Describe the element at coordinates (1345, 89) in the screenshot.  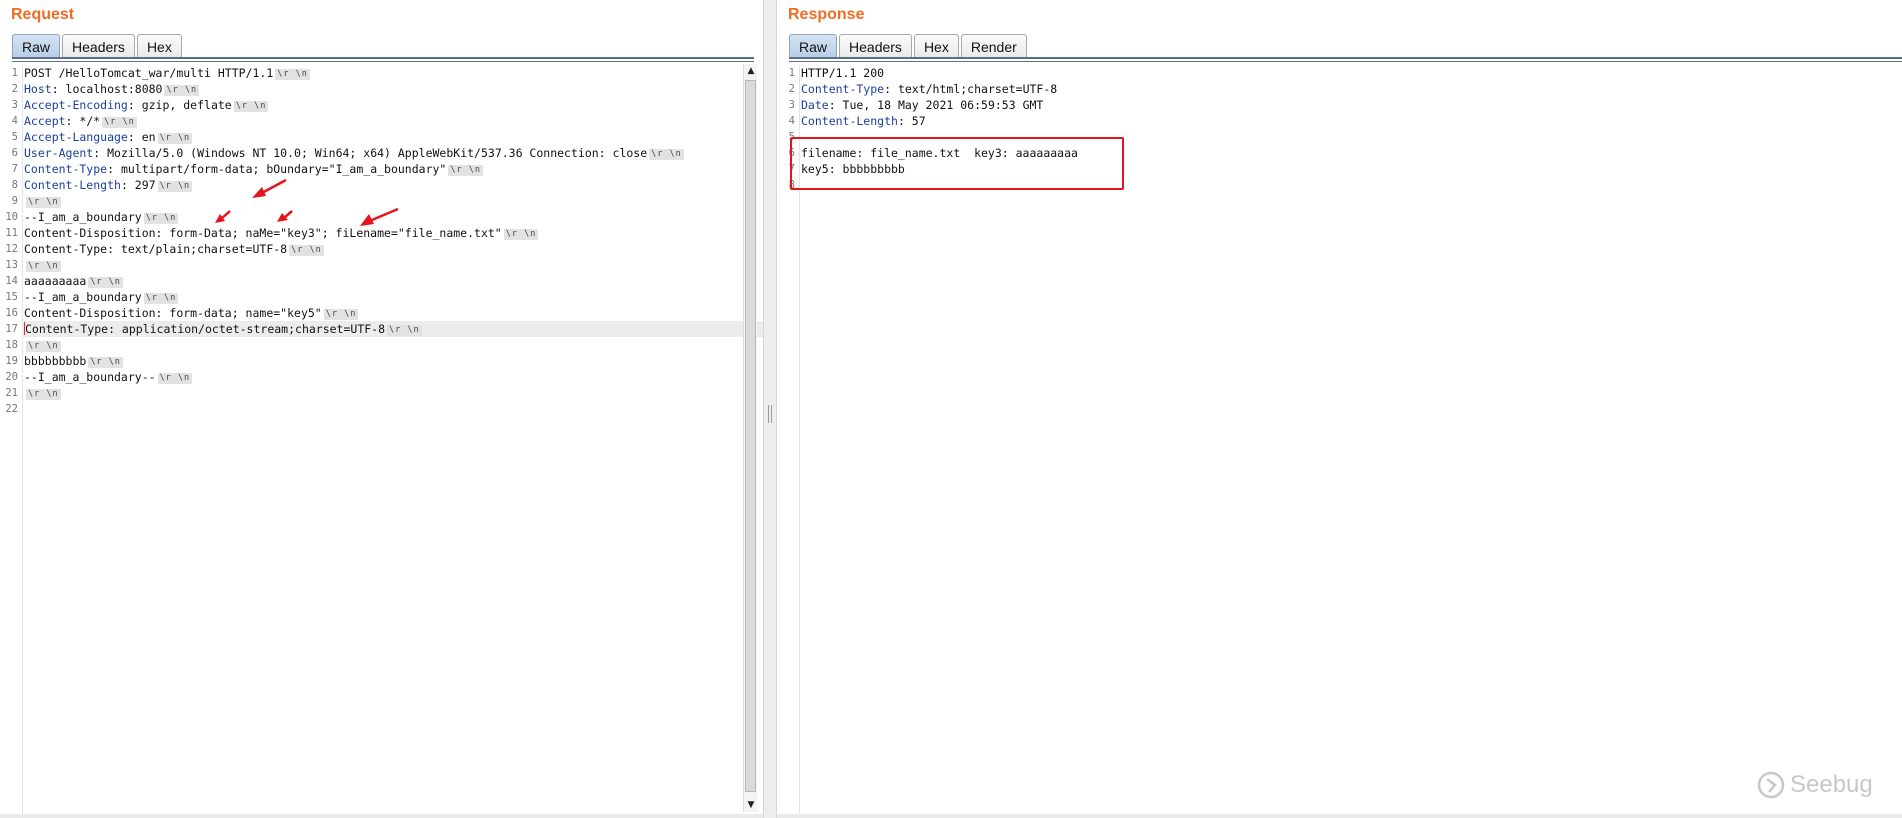
I see `response-line: 2 Content-Type: text/html;charset=UTF-8` at that location.